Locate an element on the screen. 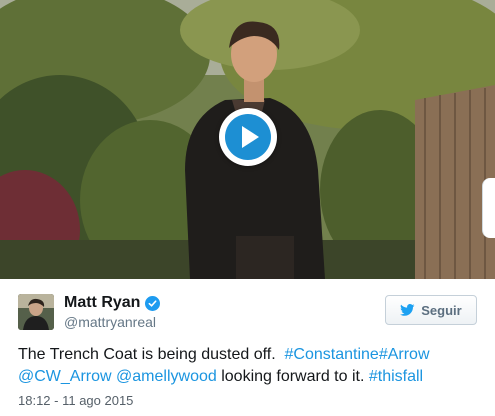  author-name: Matt Ryan is located at coordinates (102, 303).